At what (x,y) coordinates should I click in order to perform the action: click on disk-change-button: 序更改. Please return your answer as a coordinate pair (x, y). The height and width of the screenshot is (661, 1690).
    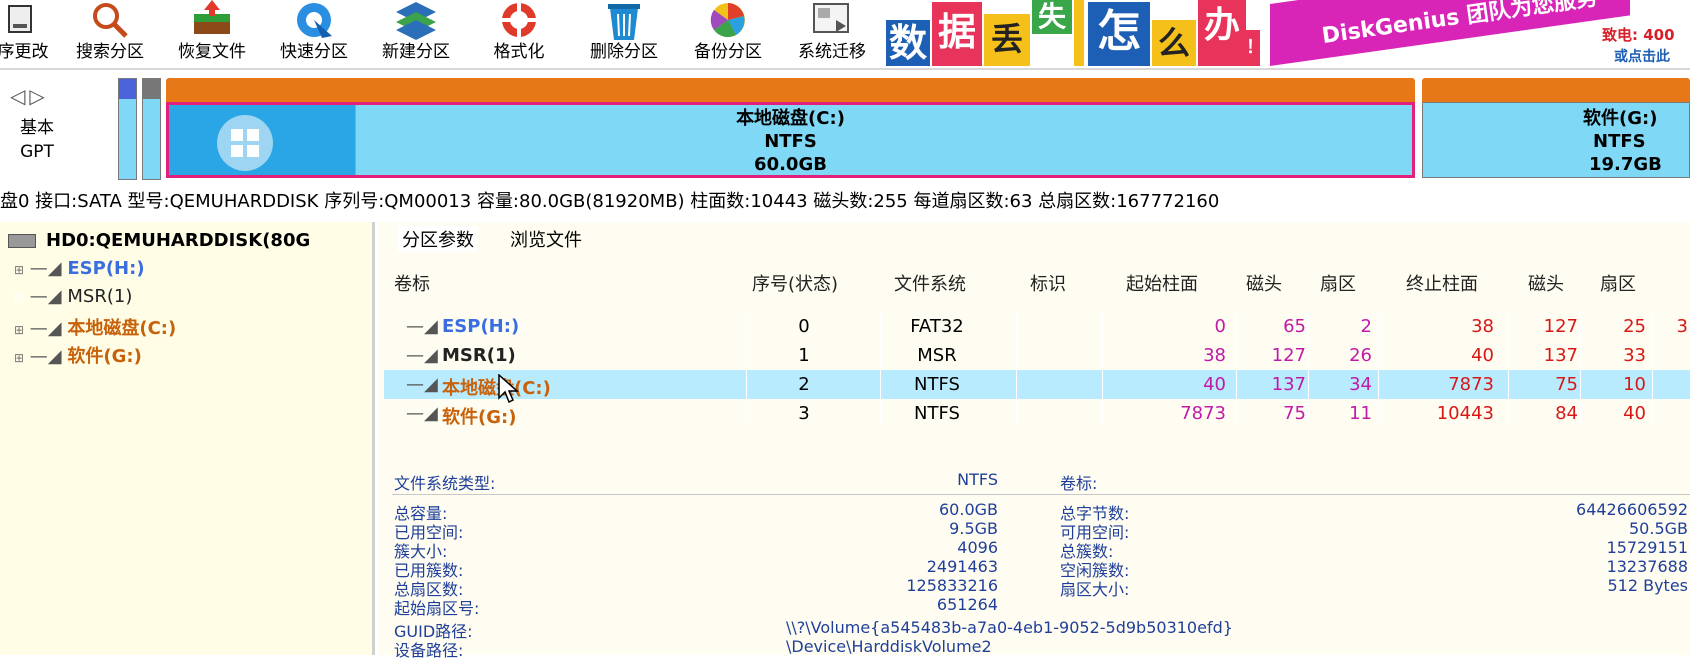
    Looking at the image, I should click on (28, 33).